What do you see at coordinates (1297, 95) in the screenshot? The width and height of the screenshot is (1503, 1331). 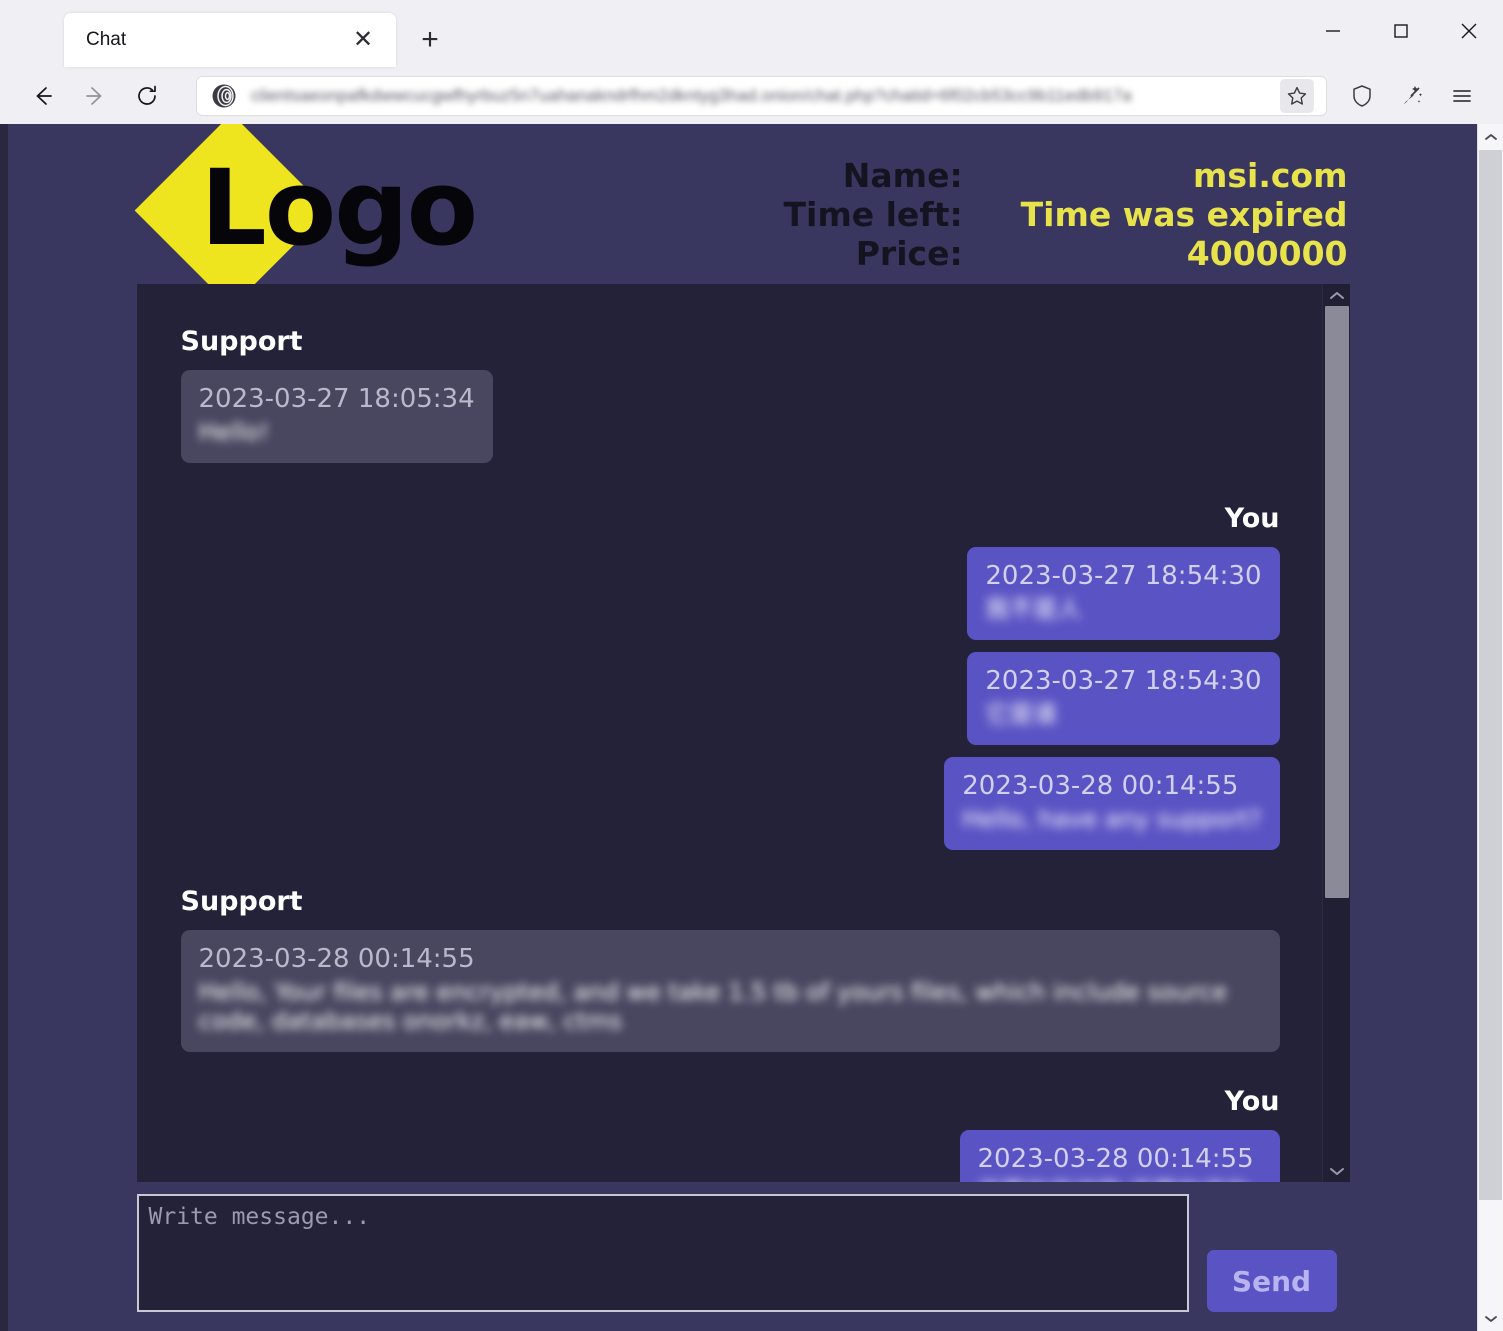 I see `bookmark-star-icon` at bounding box center [1297, 95].